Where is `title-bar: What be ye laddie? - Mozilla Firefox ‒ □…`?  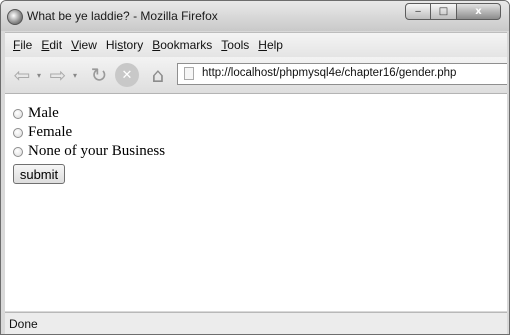
title-bar: What be ye laddie? - Mozilla Firefox ‒ □… is located at coordinates (255, 16).